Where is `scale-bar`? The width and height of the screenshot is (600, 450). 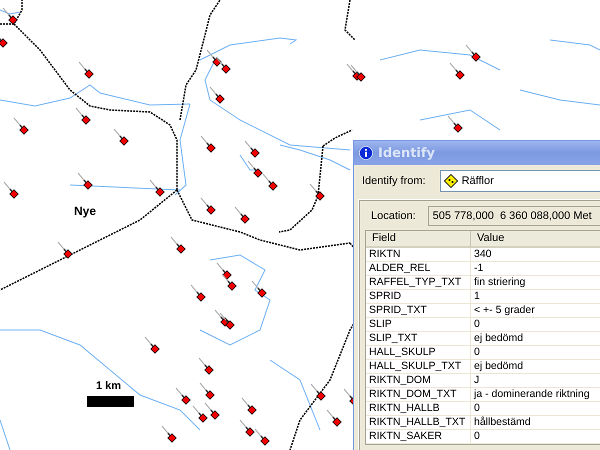 scale-bar is located at coordinates (110, 401).